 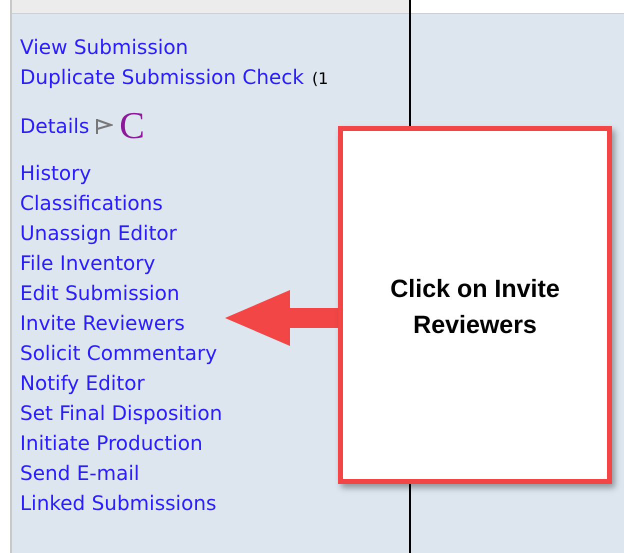 I want to click on callout-text: Click on Invite Reviewers, so click(x=475, y=307).